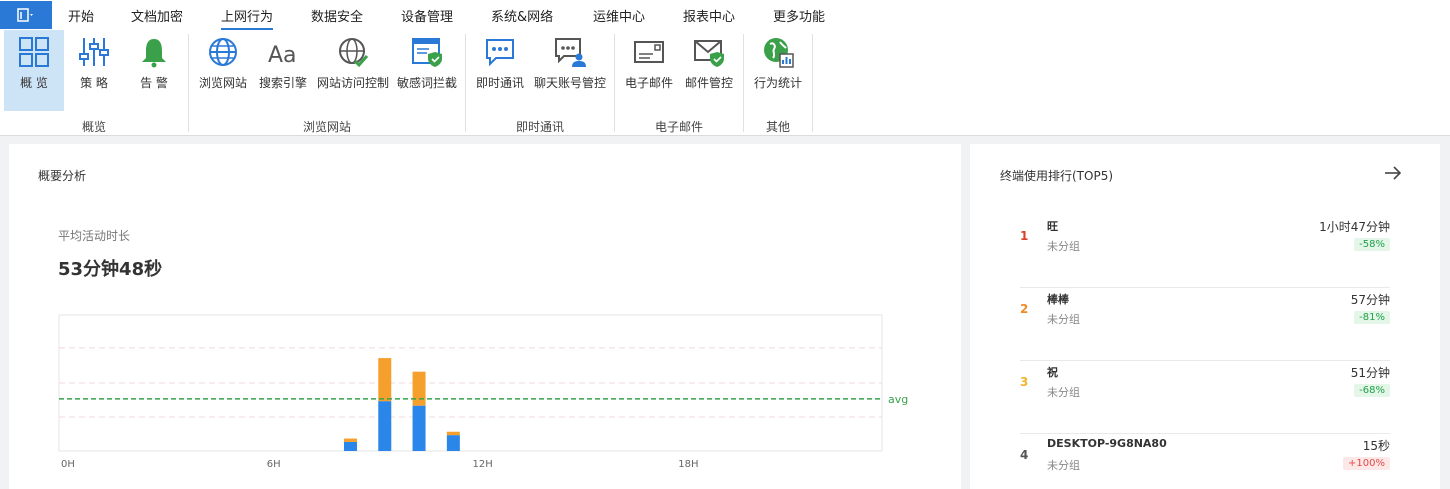  Describe the element at coordinates (337, 15) in the screenshot. I see `menu-data-security: 数据安全` at that location.